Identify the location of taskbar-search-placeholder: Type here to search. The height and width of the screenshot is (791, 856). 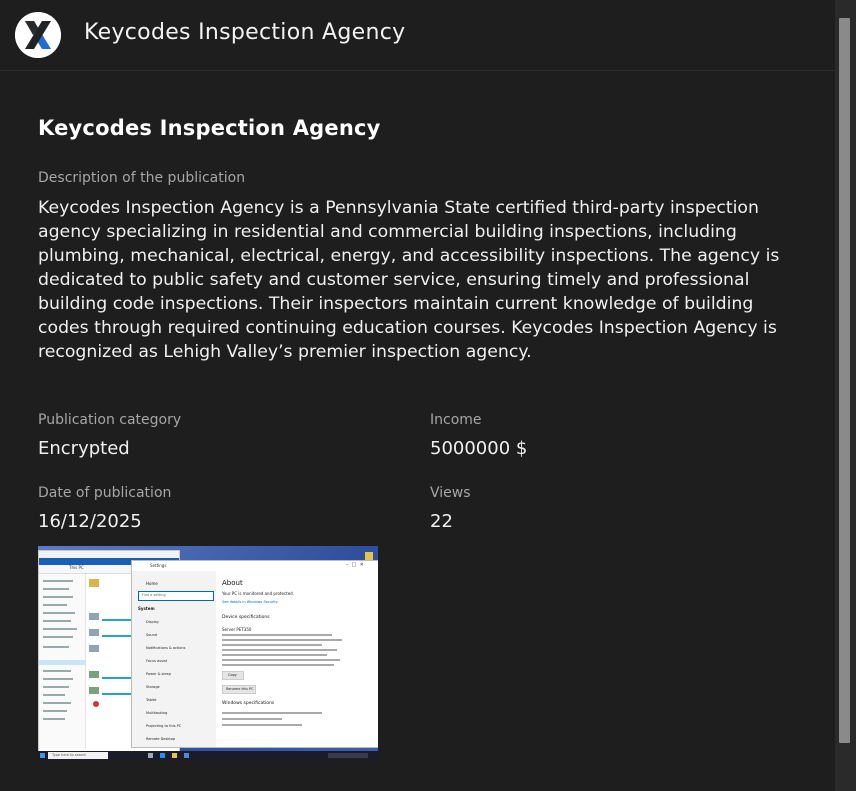
(69, 755).